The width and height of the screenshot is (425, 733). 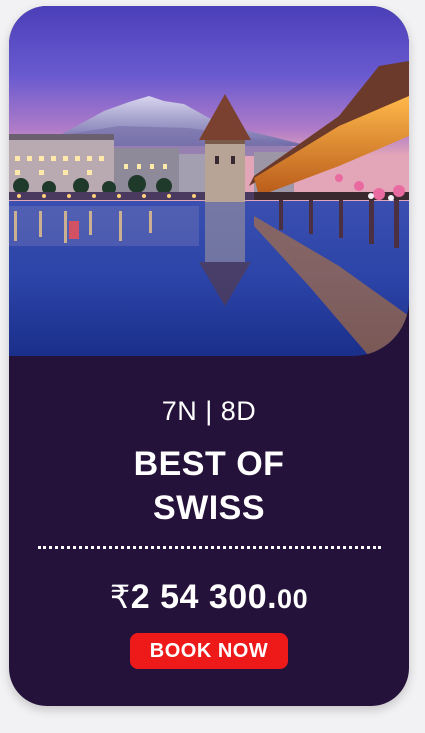 I want to click on price-amount: 2 54 300., so click(x=204, y=597).